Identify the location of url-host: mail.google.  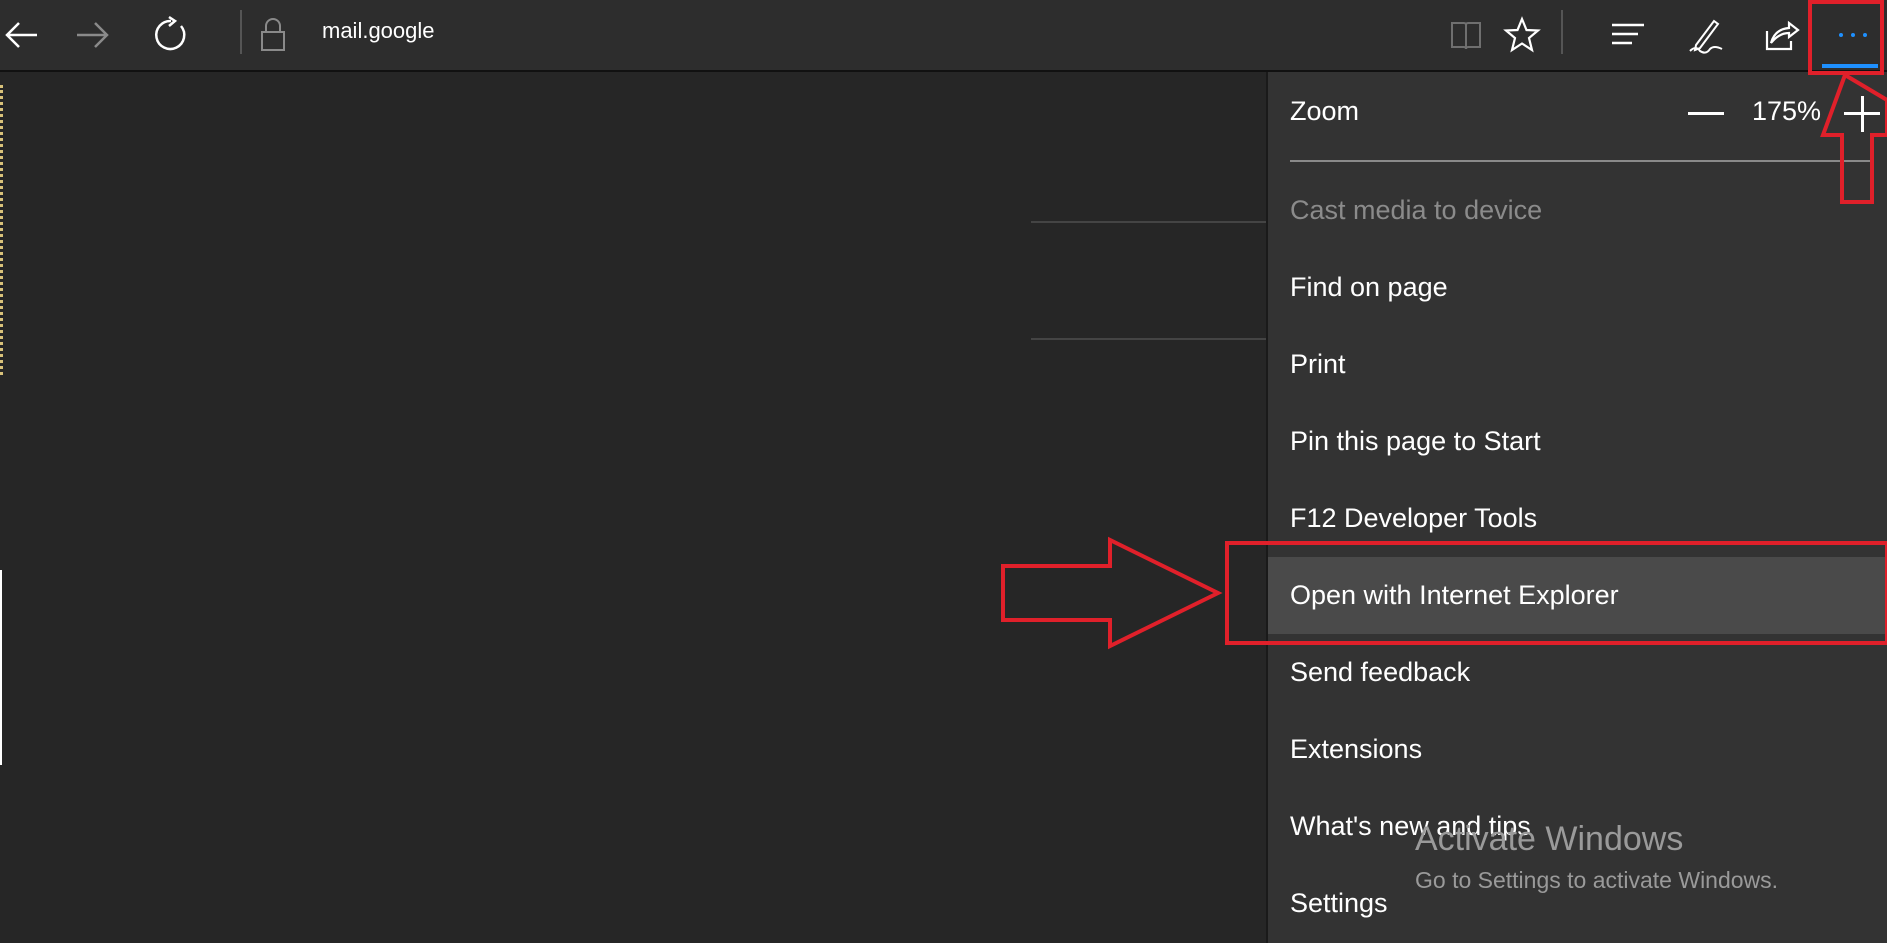
(378, 30).